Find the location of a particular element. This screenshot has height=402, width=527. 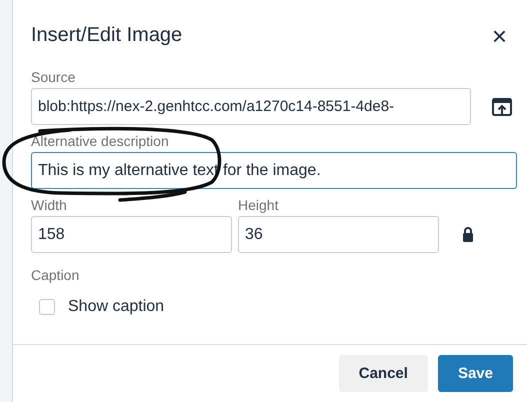

checkbox-label: Show caption is located at coordinates (116, 307).